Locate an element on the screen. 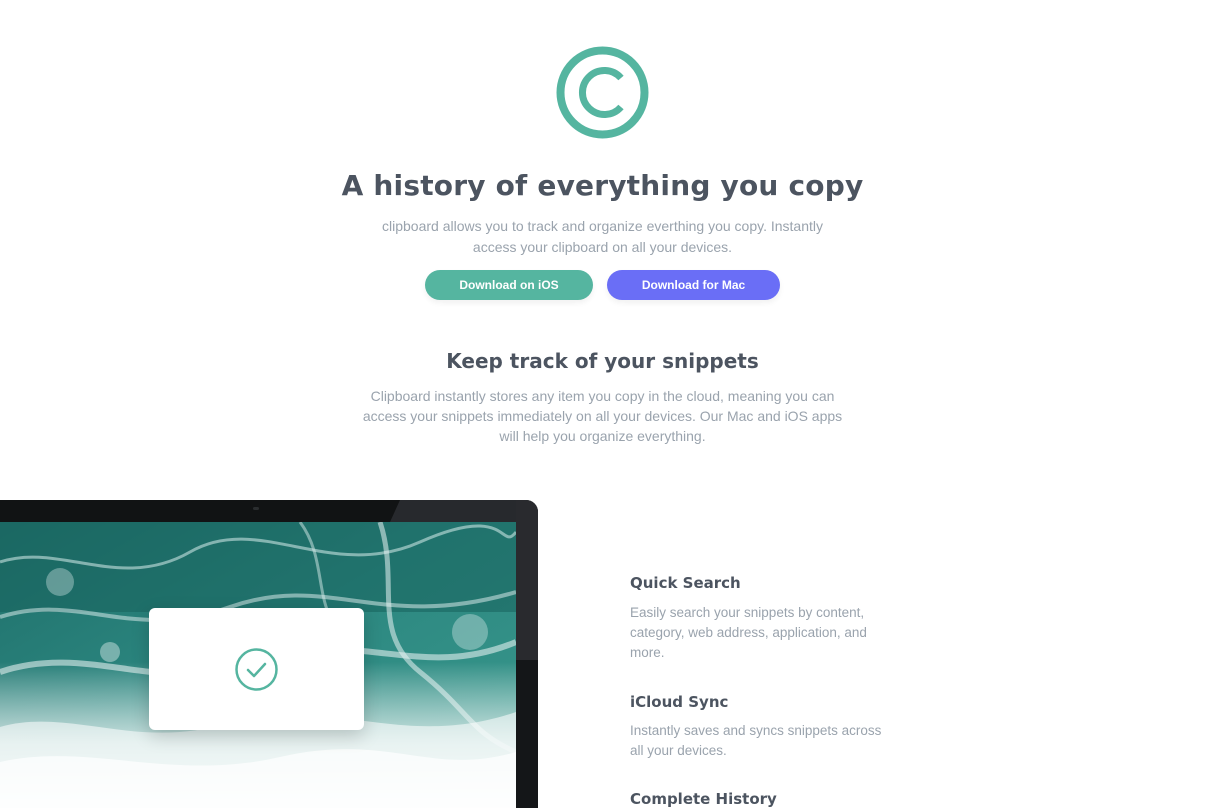  feature-title-icloud-sync: iCloud Sync is located at coordinates (679, 702).